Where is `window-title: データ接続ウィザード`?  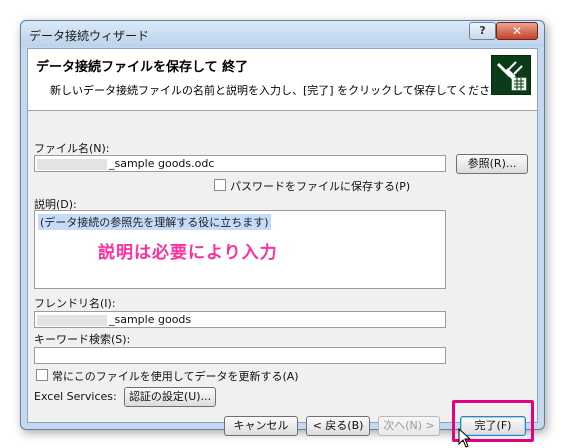
window-title: データ接続ウィザード is located at coordinates (89, 36).